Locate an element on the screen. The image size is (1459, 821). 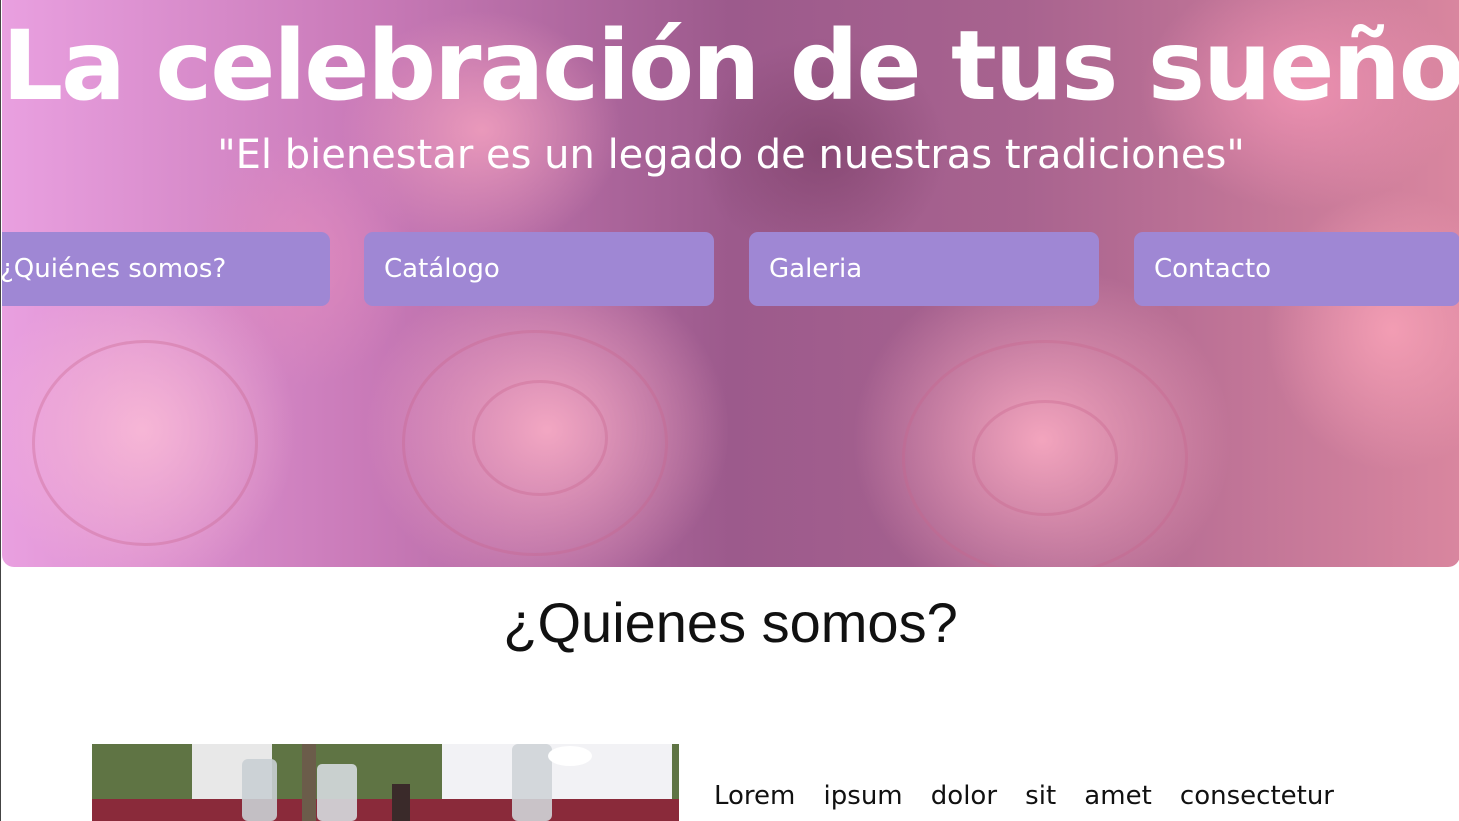
nav-button-quienes-somos: ¿Quiénes somos? is located at coordinates (166, 269).